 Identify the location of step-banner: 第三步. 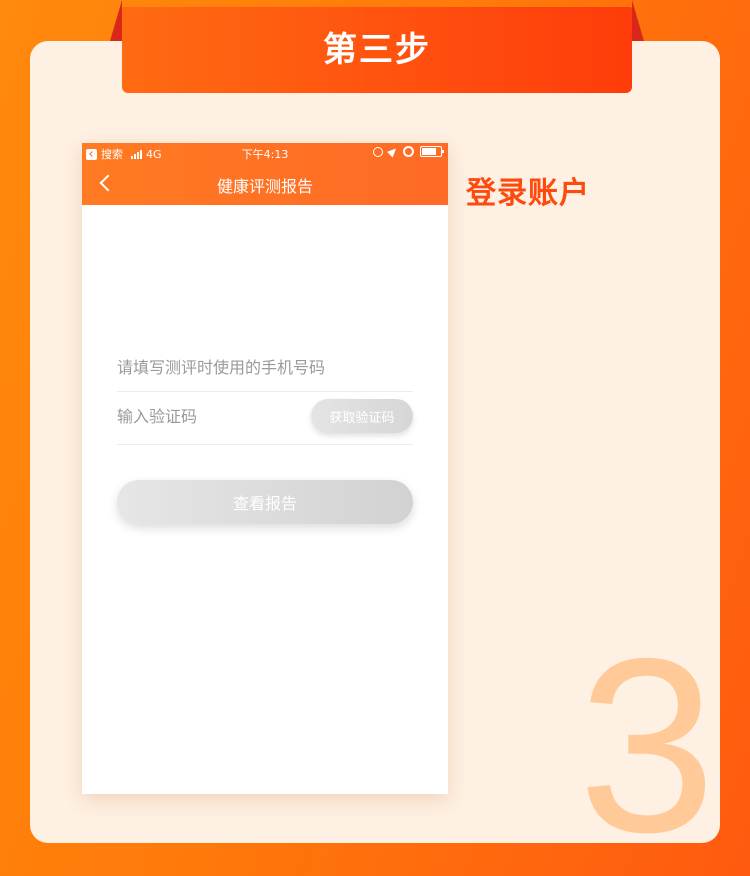
(377, 50).